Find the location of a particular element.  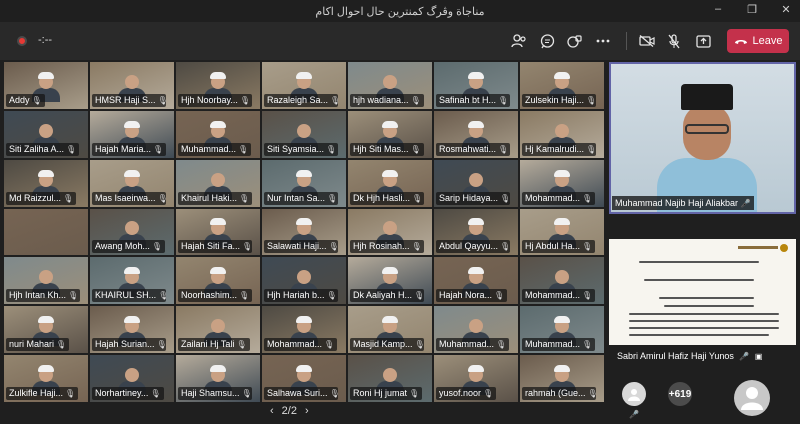

participant-tile: Dk Hjh Hasli... 🎙 is located at coordinates (390, 183).